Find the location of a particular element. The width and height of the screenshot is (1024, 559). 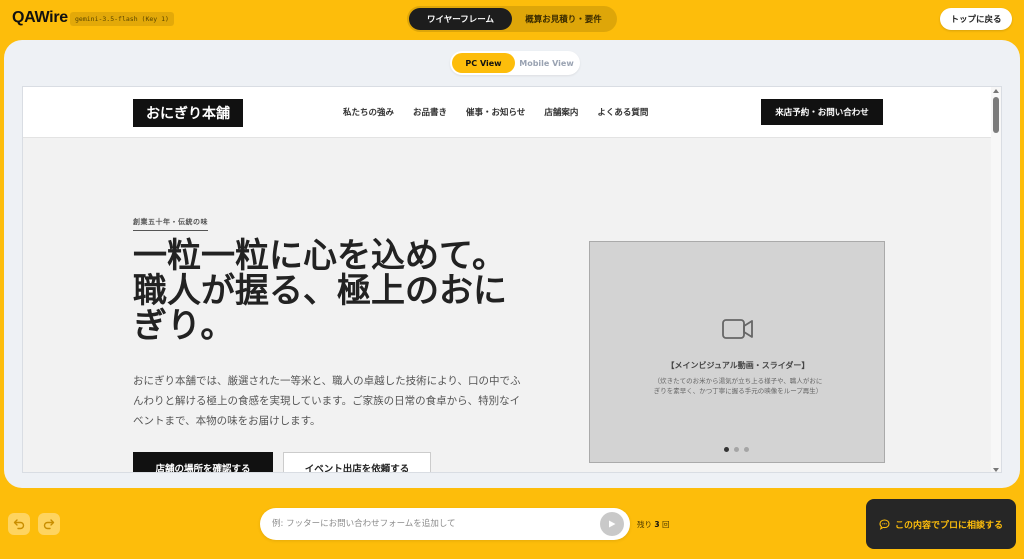

headline-line: 職人が握る、極上のおに is located at coordinates (320, 291).